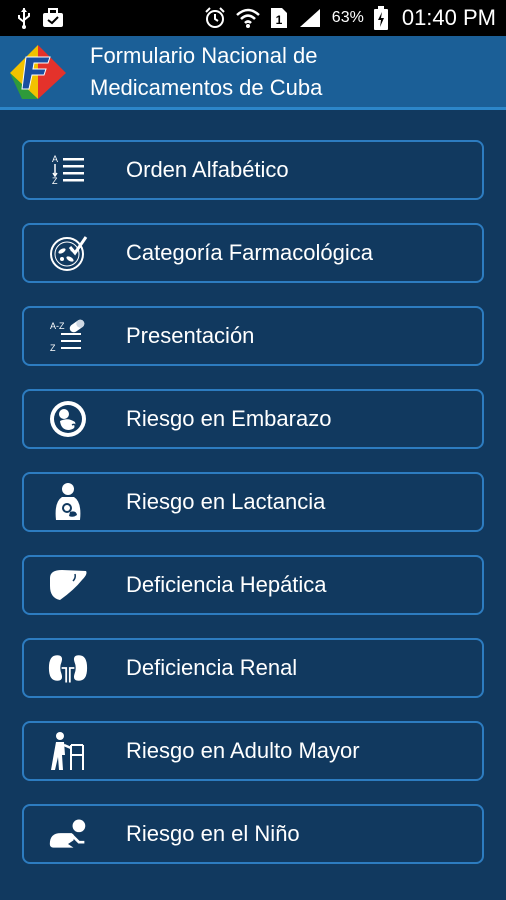 This screenshot has width=506, height=900. I want to click on wifi-icon, so click(247, 18).